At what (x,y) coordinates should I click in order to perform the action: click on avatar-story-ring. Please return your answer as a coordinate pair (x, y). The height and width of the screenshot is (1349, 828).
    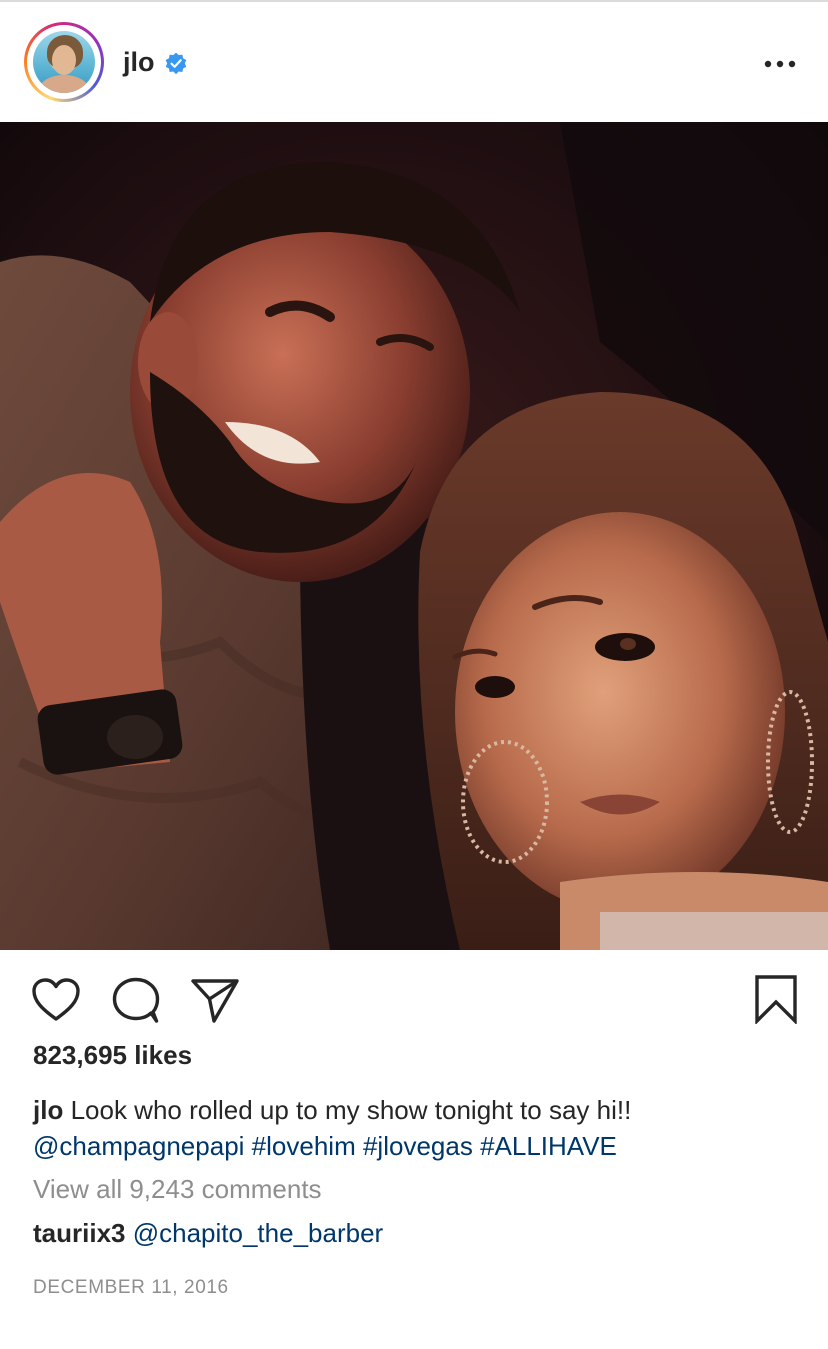
    Looking at the image, I should click on (64, 62).